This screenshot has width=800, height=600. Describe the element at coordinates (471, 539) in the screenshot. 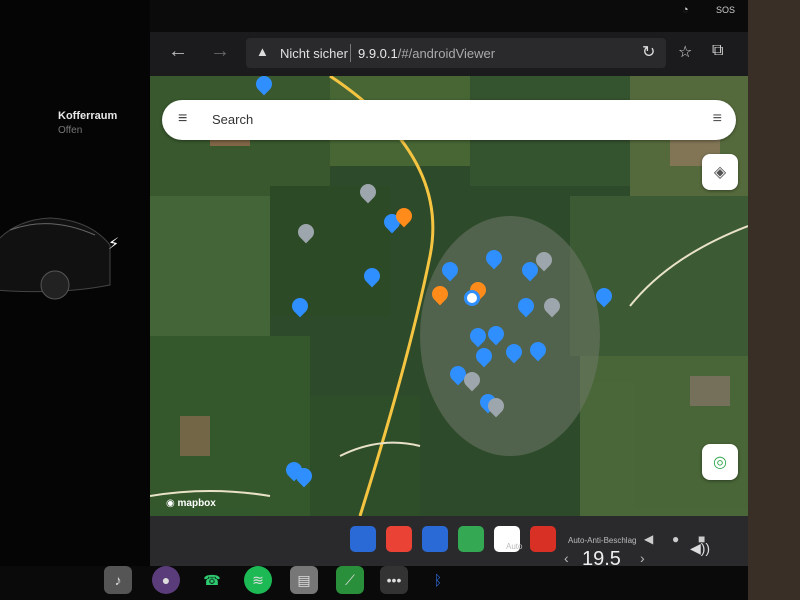

I see `location-app-icon` at that location.